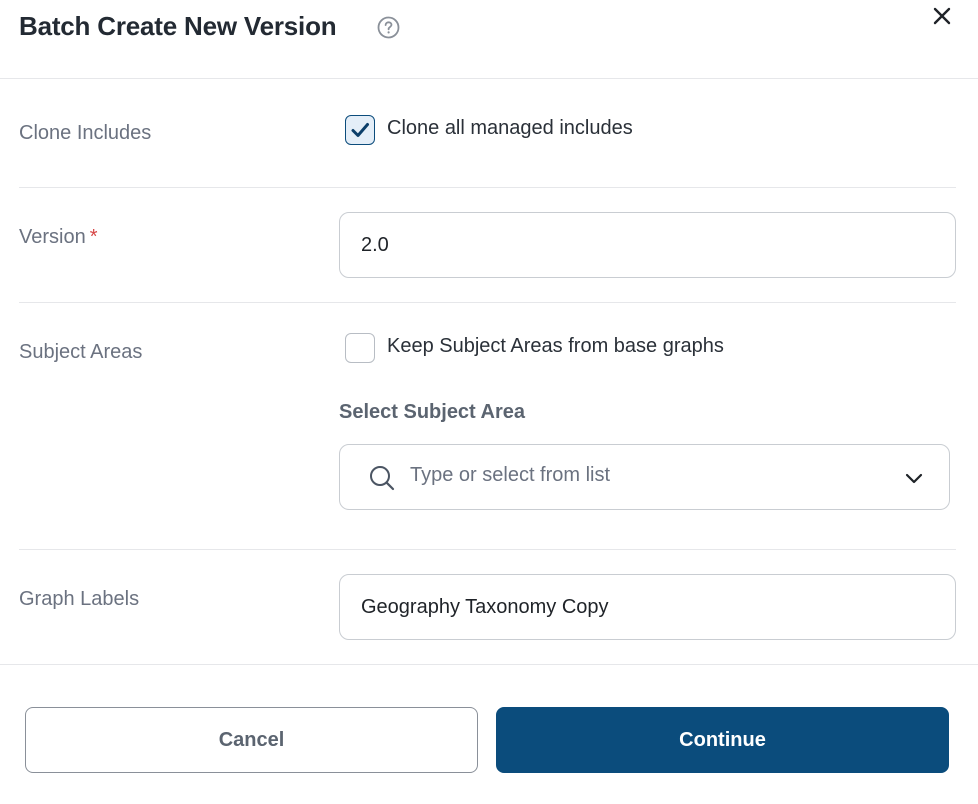 The width and height of the screenshot is (978, 804). What do you see at coordinates (178, 26) in the screenshot?
I see `dialog-title: Batch Create New Version` at bounding box center [178, 26].